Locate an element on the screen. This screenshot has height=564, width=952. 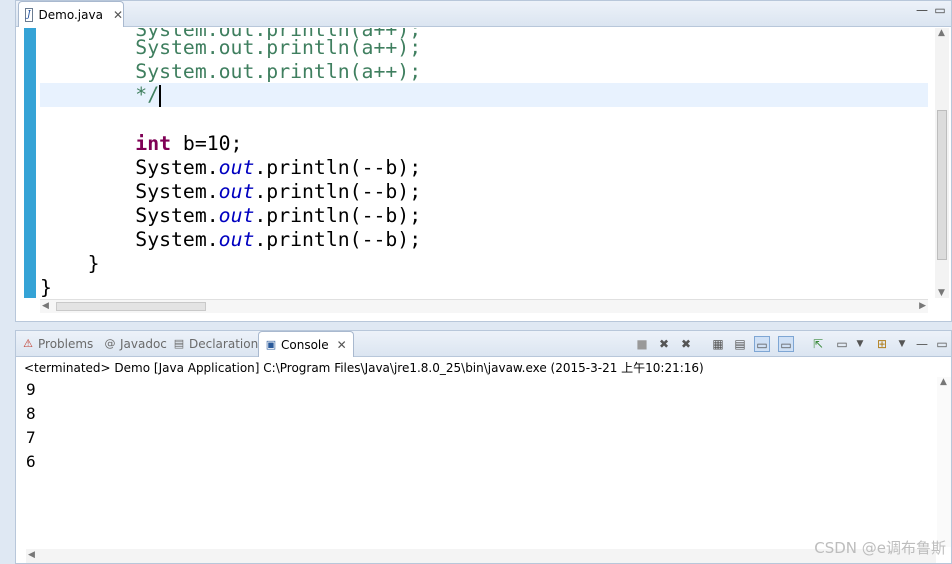
editor-tab-label: Demo.java is located at coordinates (70, 14).